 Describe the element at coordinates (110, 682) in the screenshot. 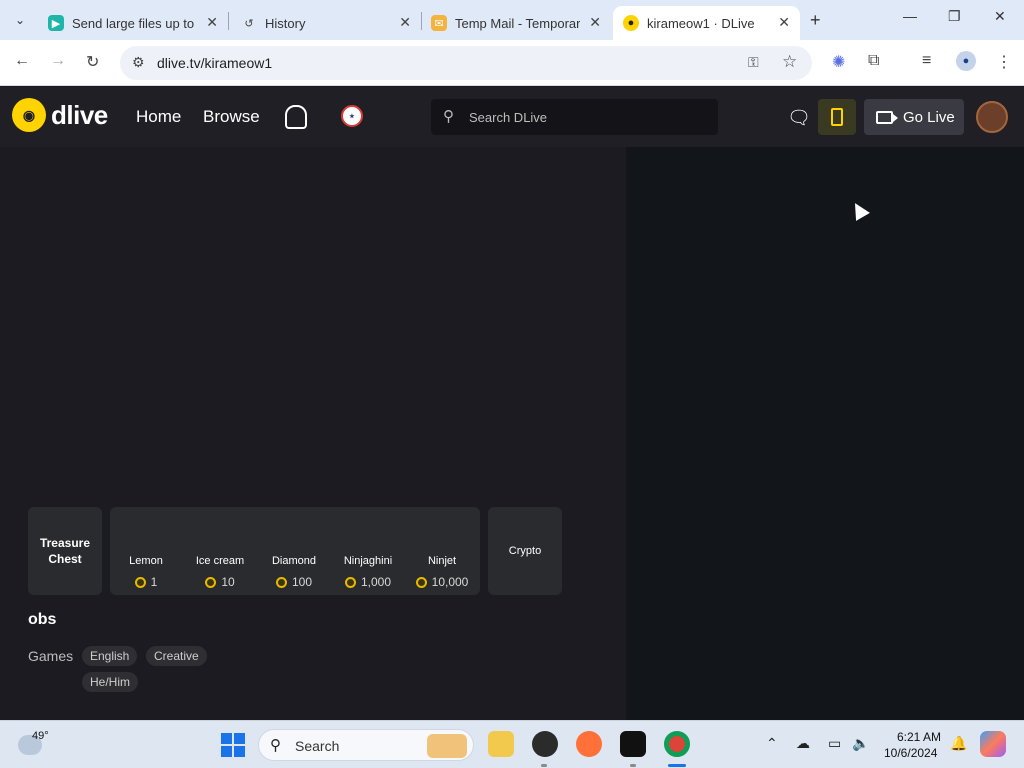

I see `tag-he-him: He/Him` at that location.